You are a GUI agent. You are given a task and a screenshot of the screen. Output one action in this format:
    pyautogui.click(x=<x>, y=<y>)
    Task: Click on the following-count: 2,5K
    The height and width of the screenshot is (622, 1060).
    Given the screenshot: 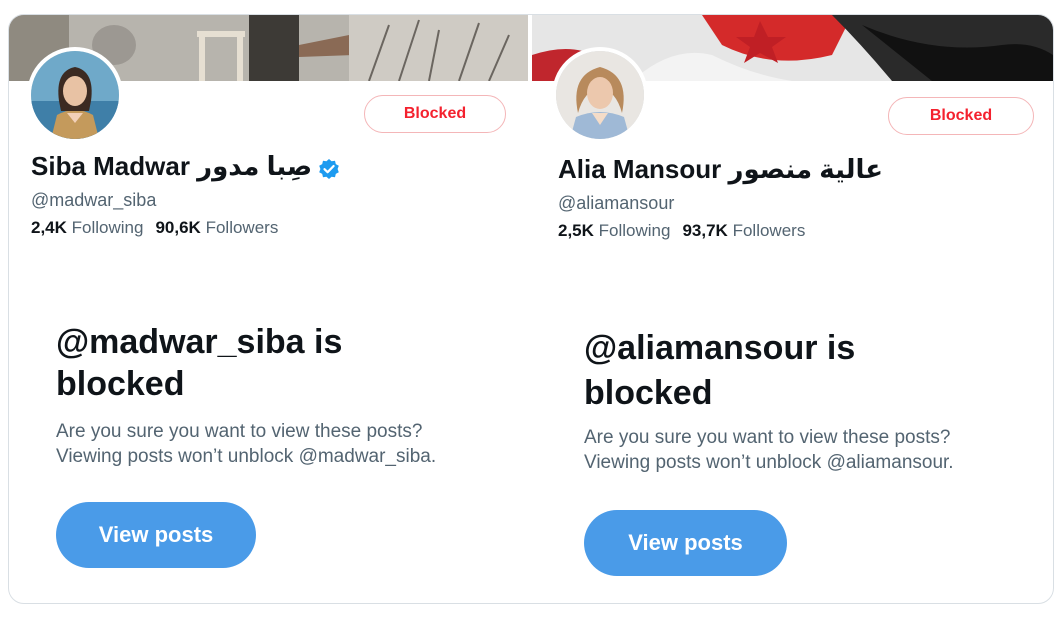 What is the action you would take?
    pyautogui.click(x=576, y=230)
    